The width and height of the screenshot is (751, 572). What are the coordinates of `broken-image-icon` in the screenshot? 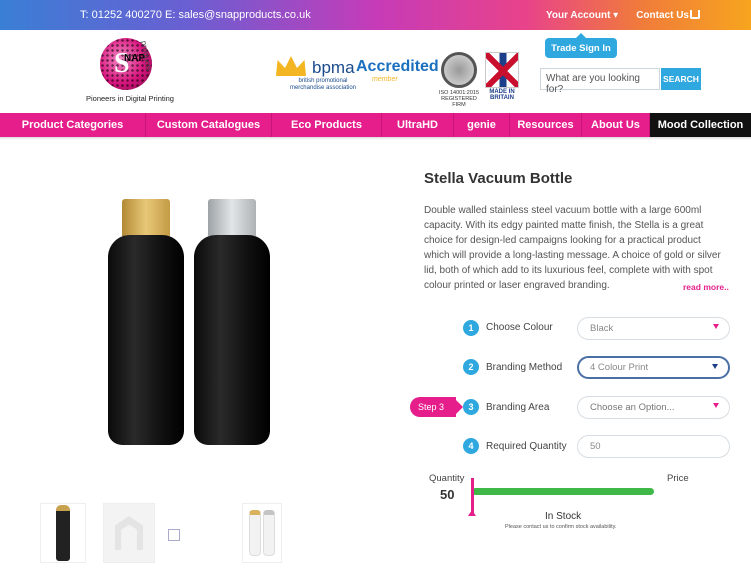 It's located at (174, 535).